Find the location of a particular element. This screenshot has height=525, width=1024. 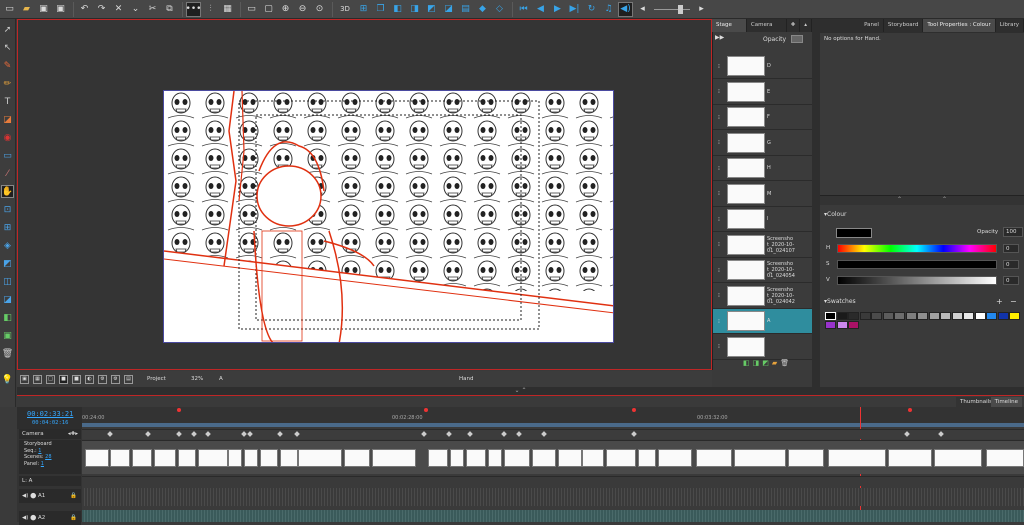

volume-slider is located at coordinates (672, 9).